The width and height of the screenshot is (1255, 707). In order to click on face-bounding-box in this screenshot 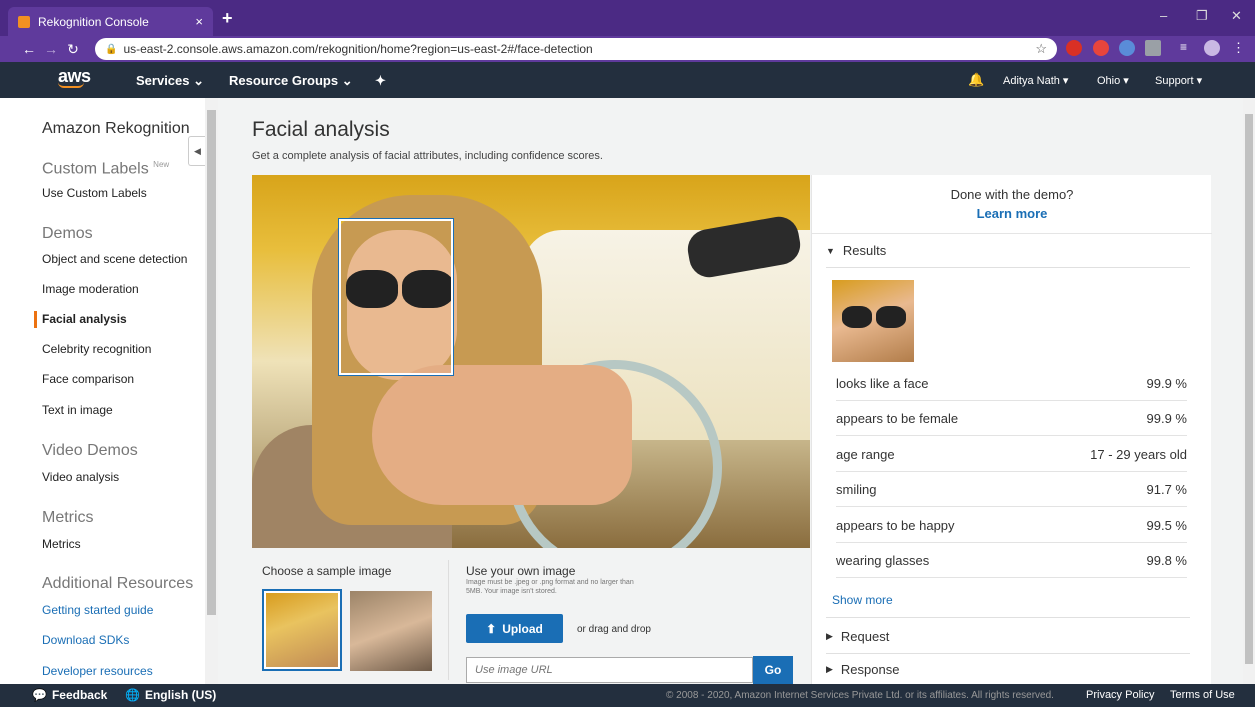, I will do `click(396, 297)`.